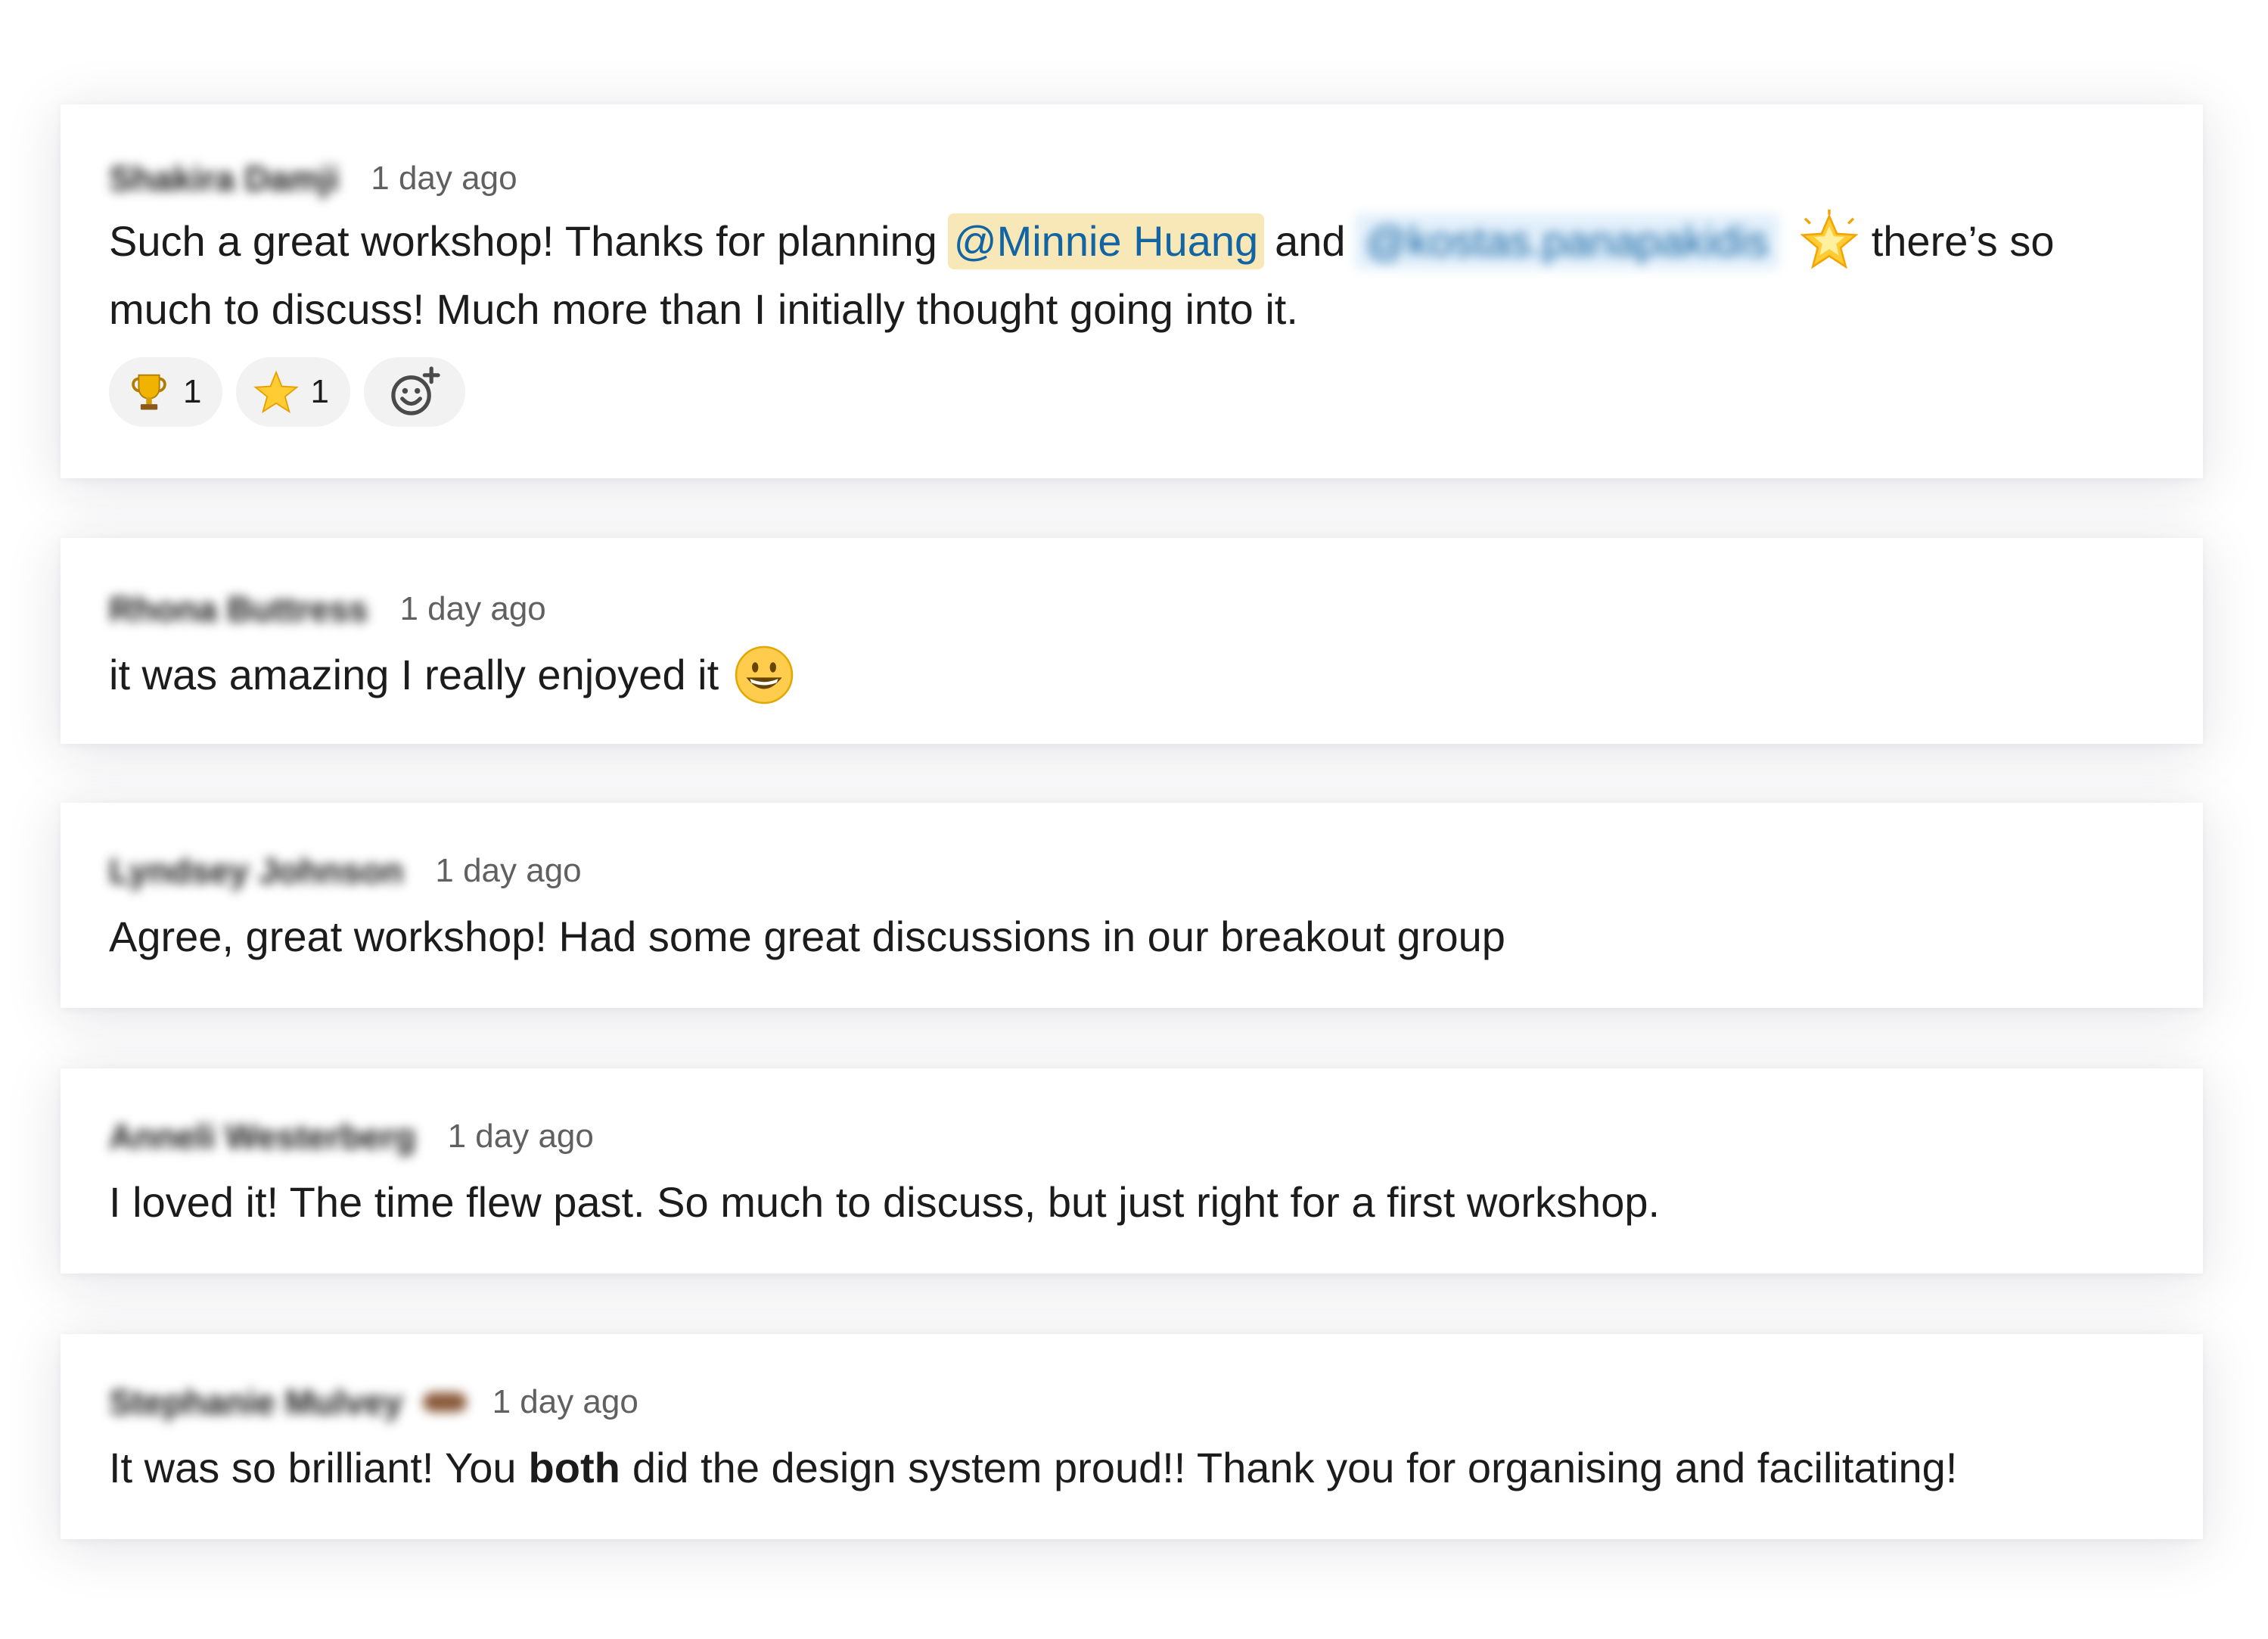 This screenshot has width=2268, height=1639. What do you see at coordinates (1567, 241) in the screenshot?
I see `user-mention: @kostas.panapakidis` at bounding box center [1567, 241].